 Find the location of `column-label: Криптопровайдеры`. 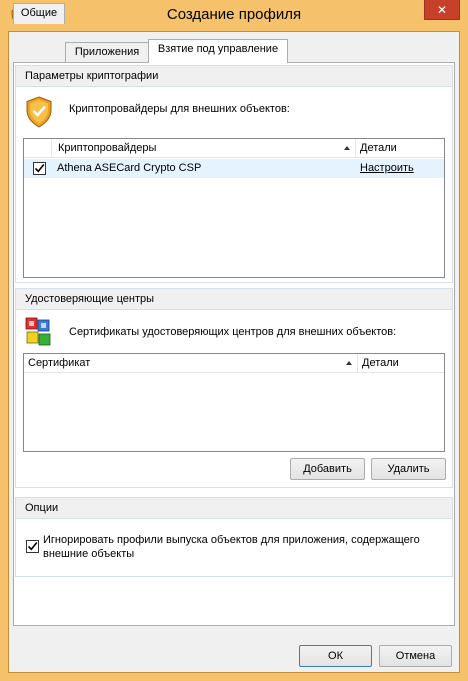

column-label: Криптопровайдеры is located at coordinates (107, 148).